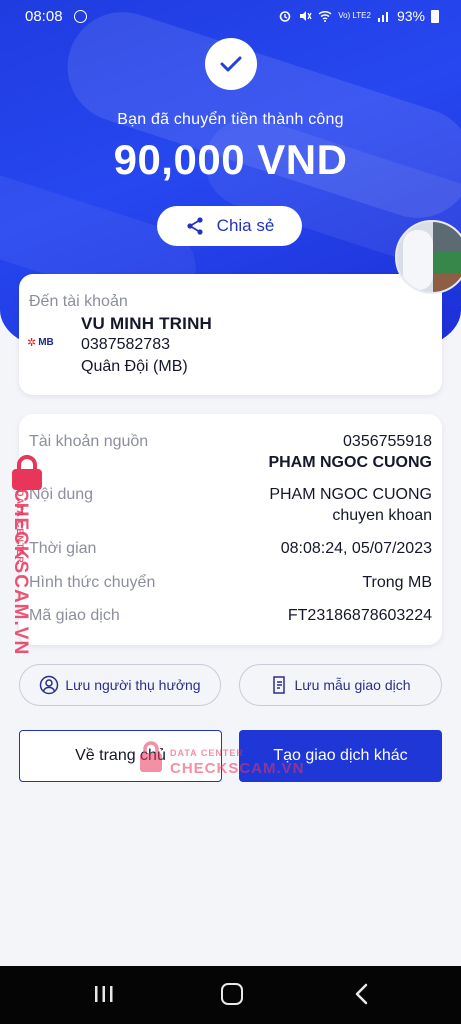 Image resolution: width=461 pixels, height=1024 pixels. Describe the element at coordinates (410, 16) in the screenshot. I see `battery-percent: 93%` at that location.